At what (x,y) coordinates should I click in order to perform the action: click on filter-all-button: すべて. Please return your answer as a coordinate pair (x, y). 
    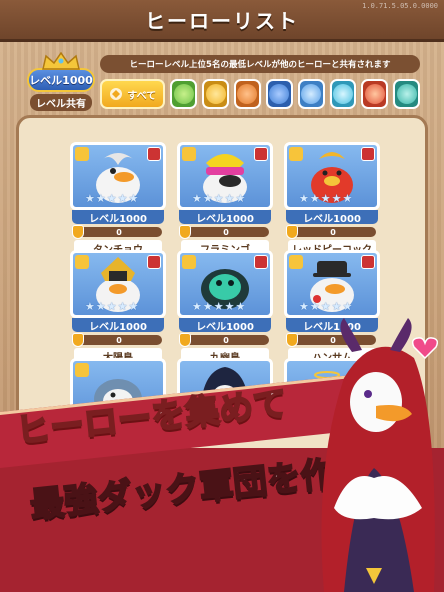
    Looking at the image, I should click on (133, 94).